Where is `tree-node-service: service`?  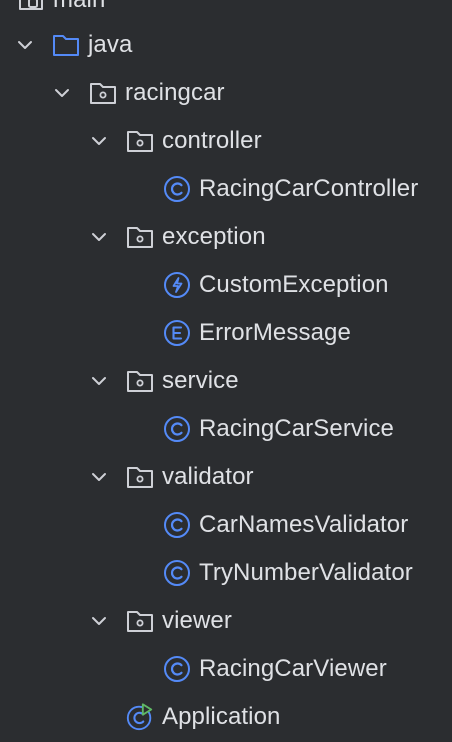 tree-node-service: service is located at coordinates (226, 381).